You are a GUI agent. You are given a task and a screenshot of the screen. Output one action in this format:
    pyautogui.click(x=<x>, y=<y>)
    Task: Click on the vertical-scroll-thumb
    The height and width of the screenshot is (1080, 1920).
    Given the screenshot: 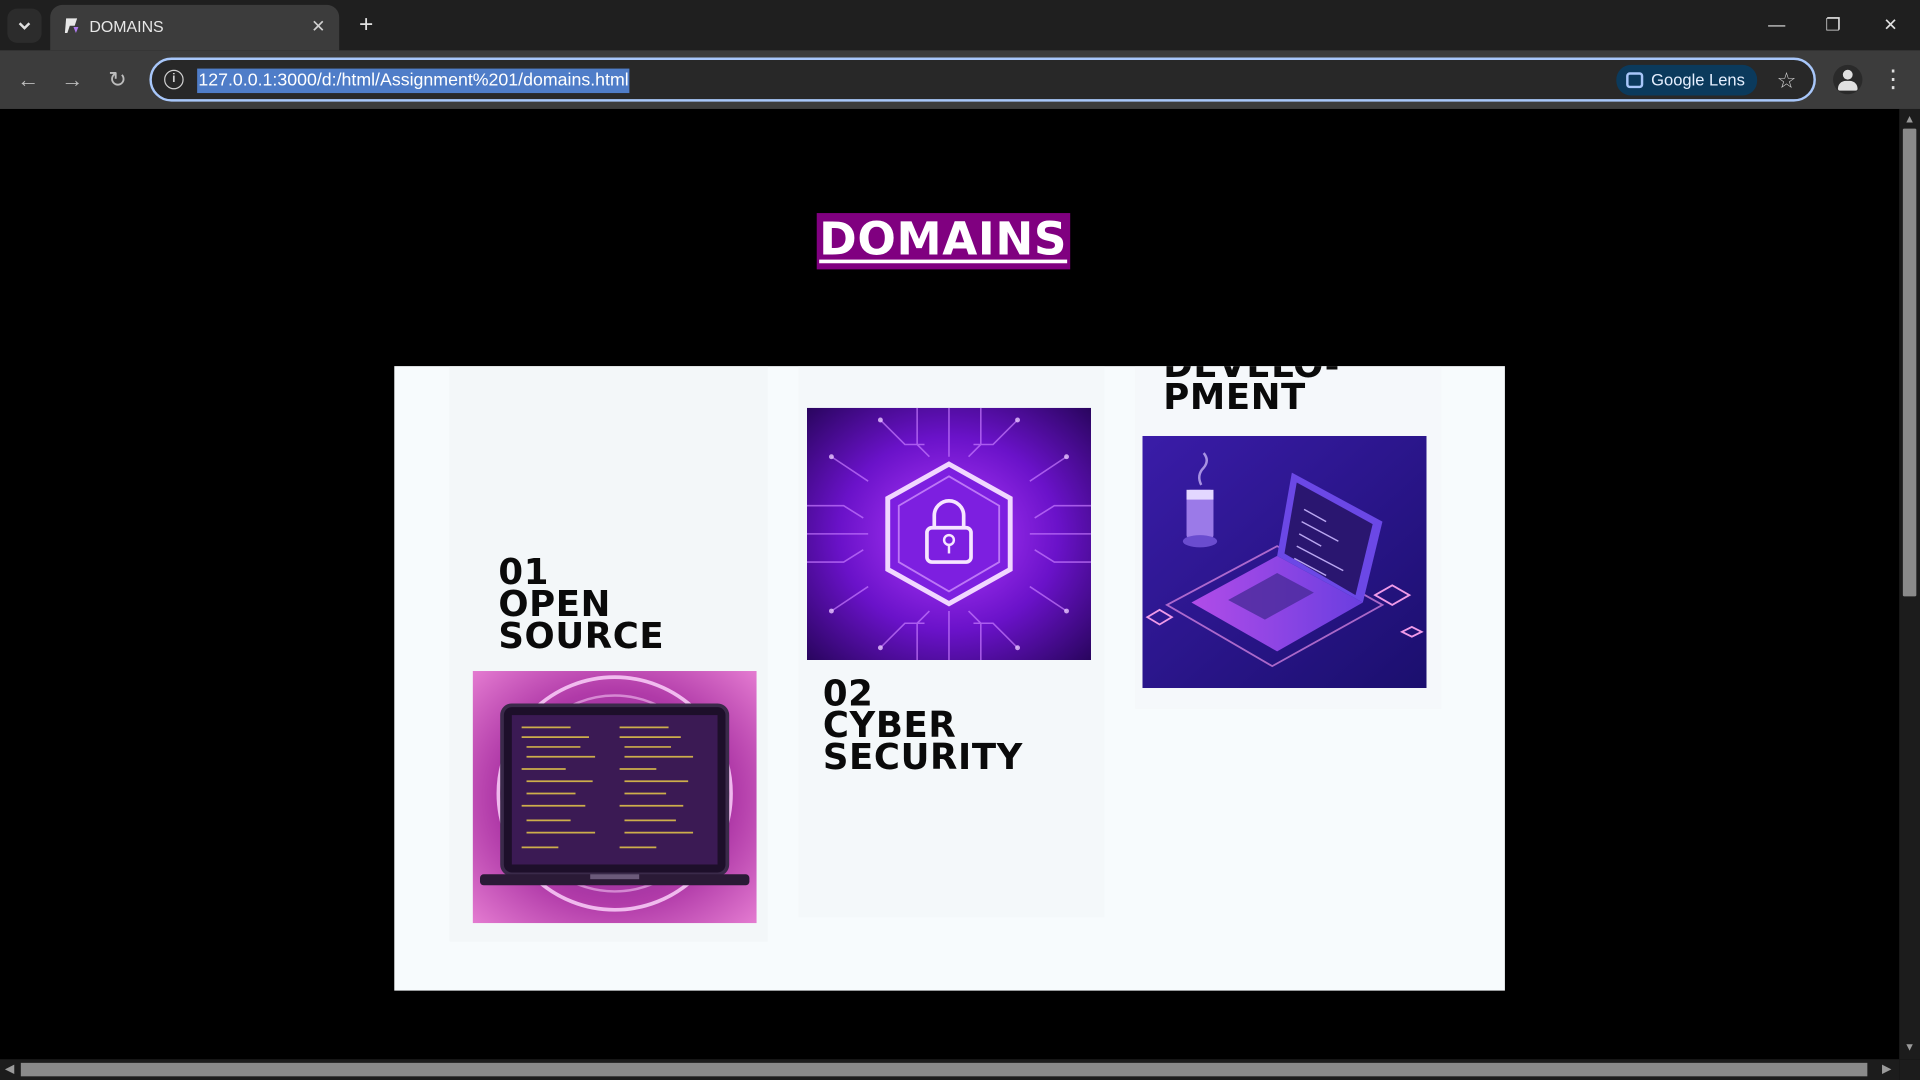 What is the action you would take?
    pyautogui.click(x=1909, y=362)
    